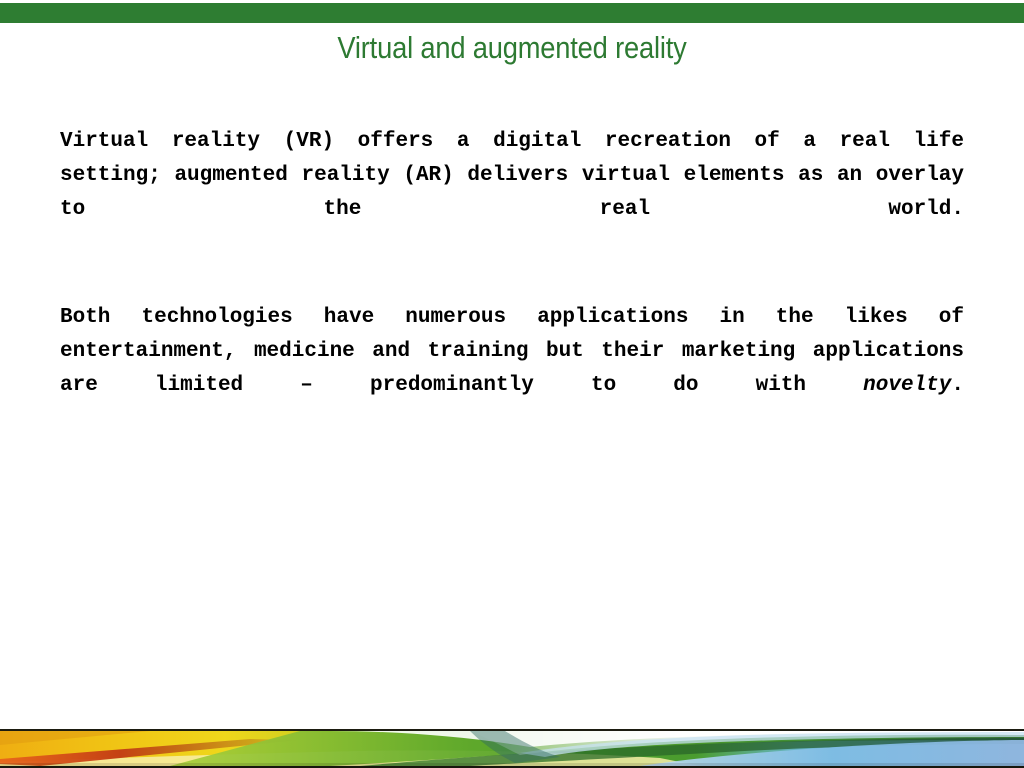 The height and width of the screenshot is (768, 1024). Describe the element at coordinates (512, 47) in the screenshot. I see `page-title: Virtual and augmented reality` at that location.